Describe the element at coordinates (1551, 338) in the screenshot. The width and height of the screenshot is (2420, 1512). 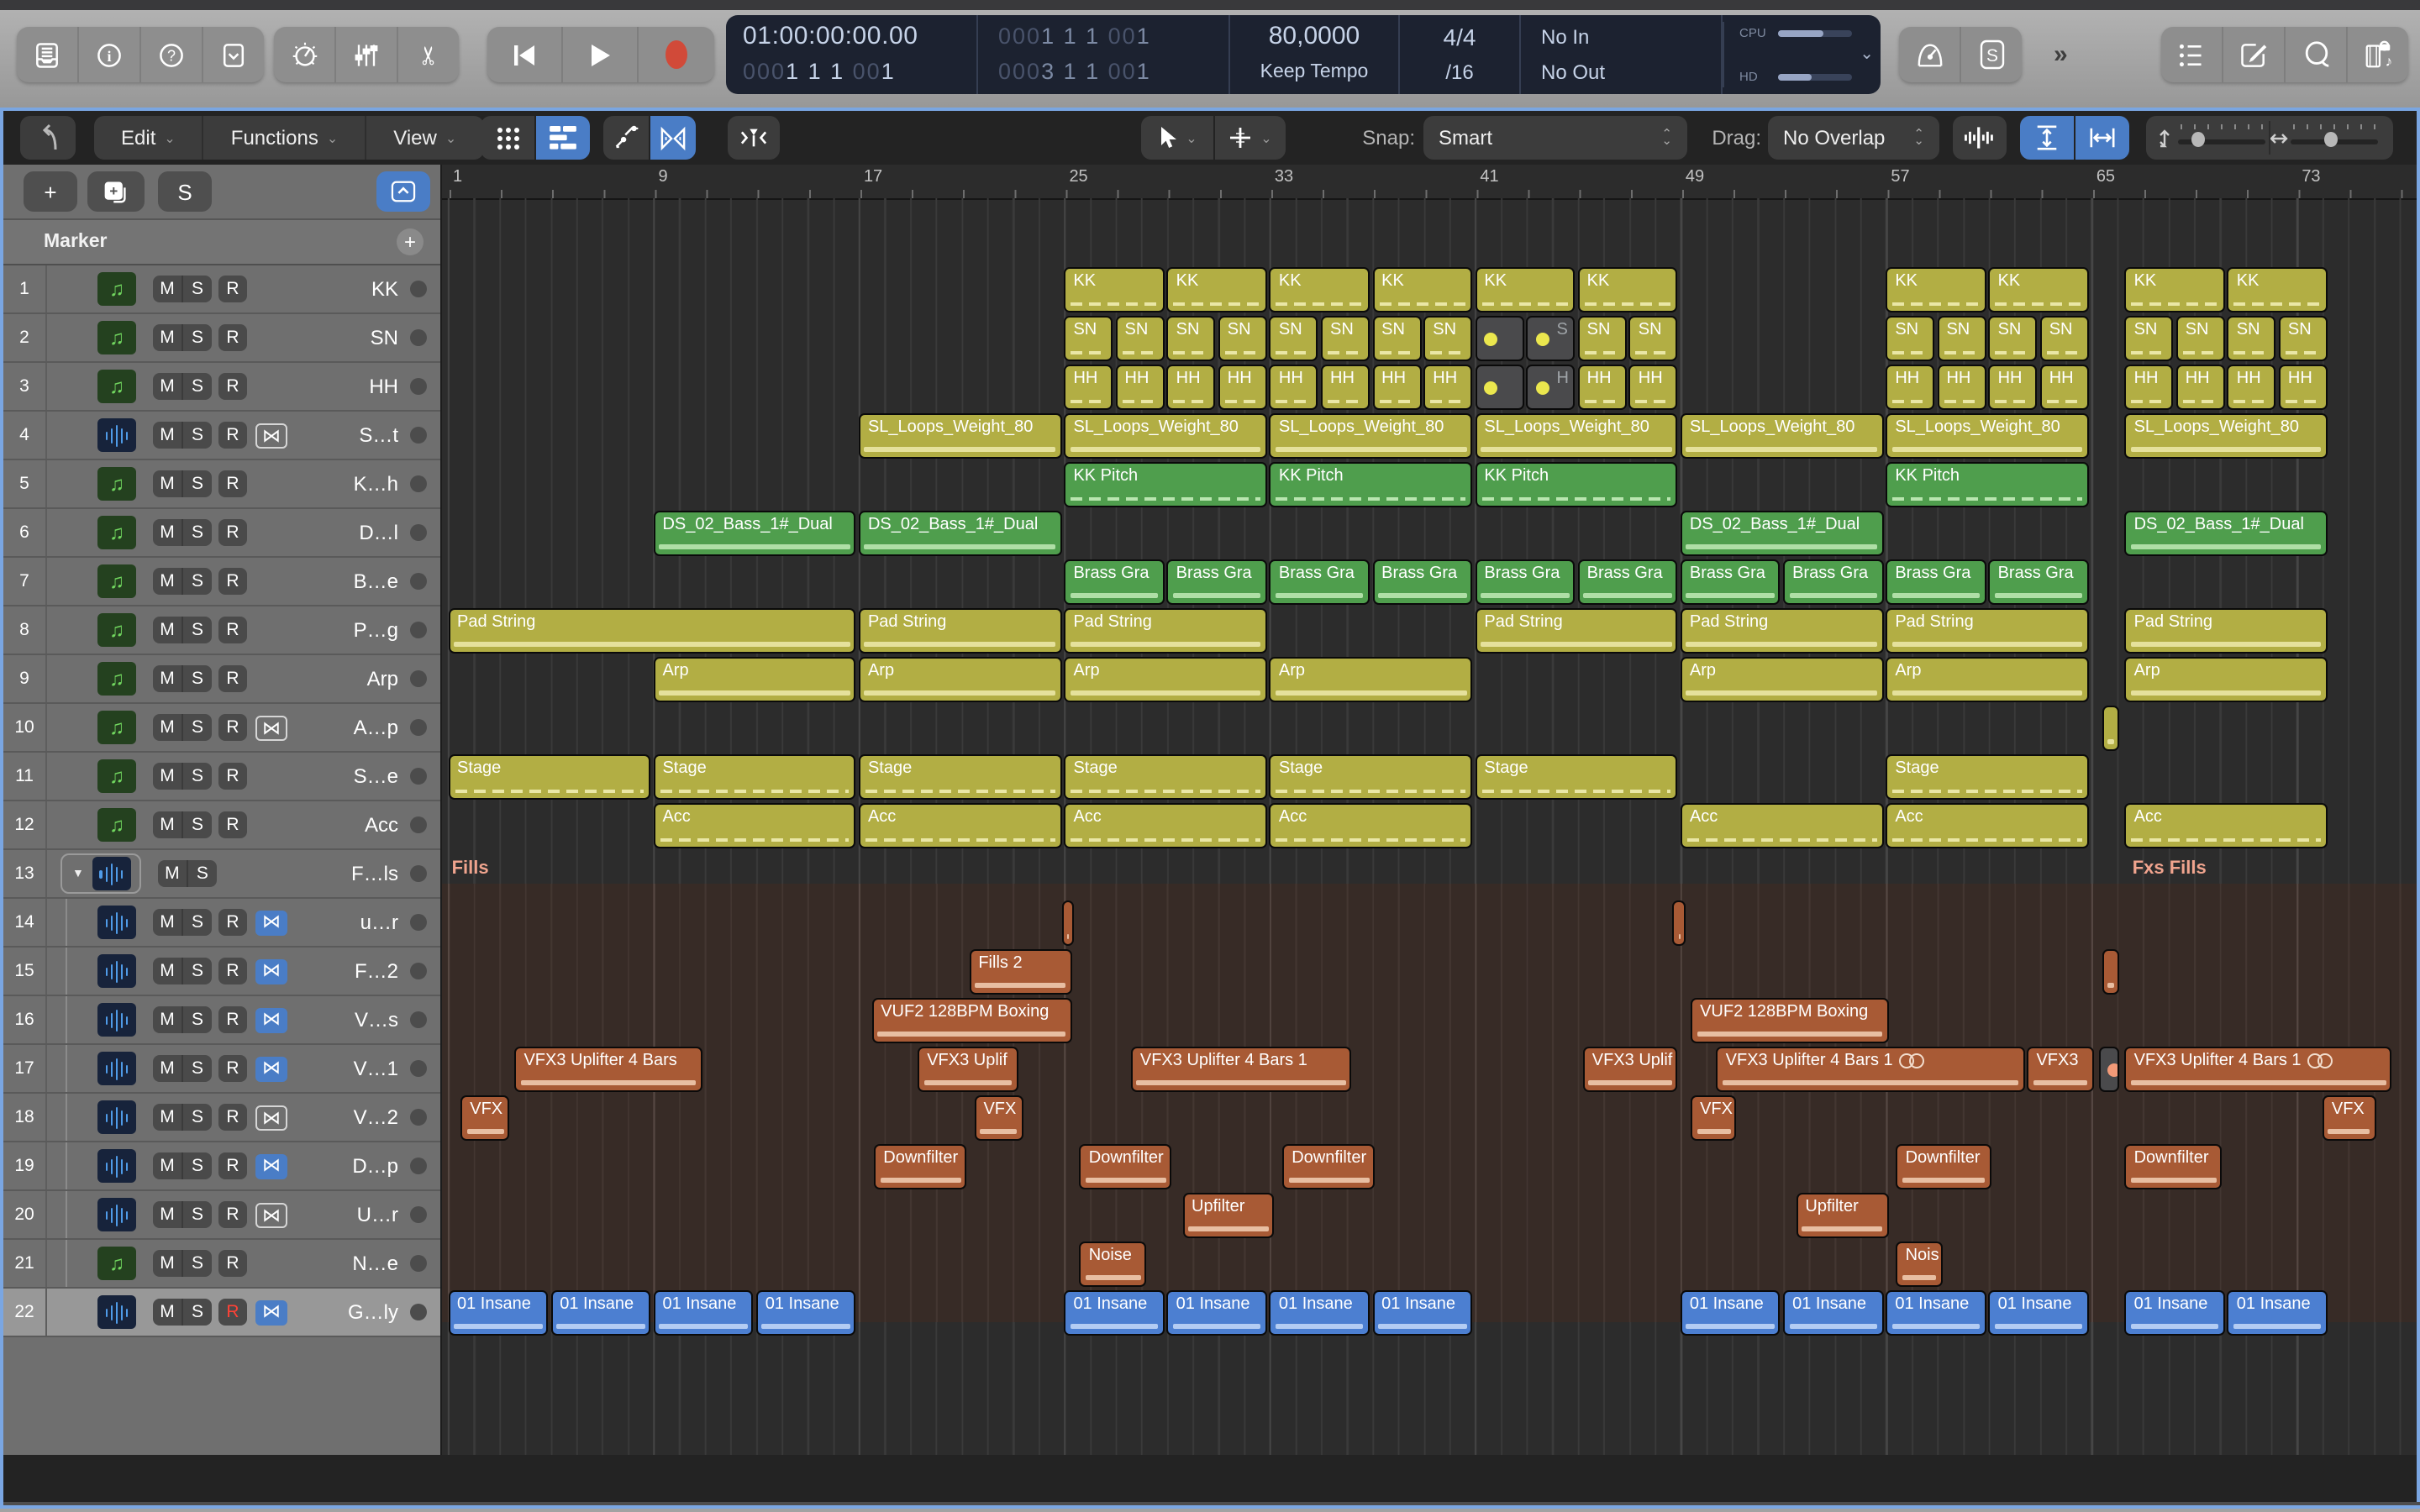
I see `muted-region-clip: S` at that location.